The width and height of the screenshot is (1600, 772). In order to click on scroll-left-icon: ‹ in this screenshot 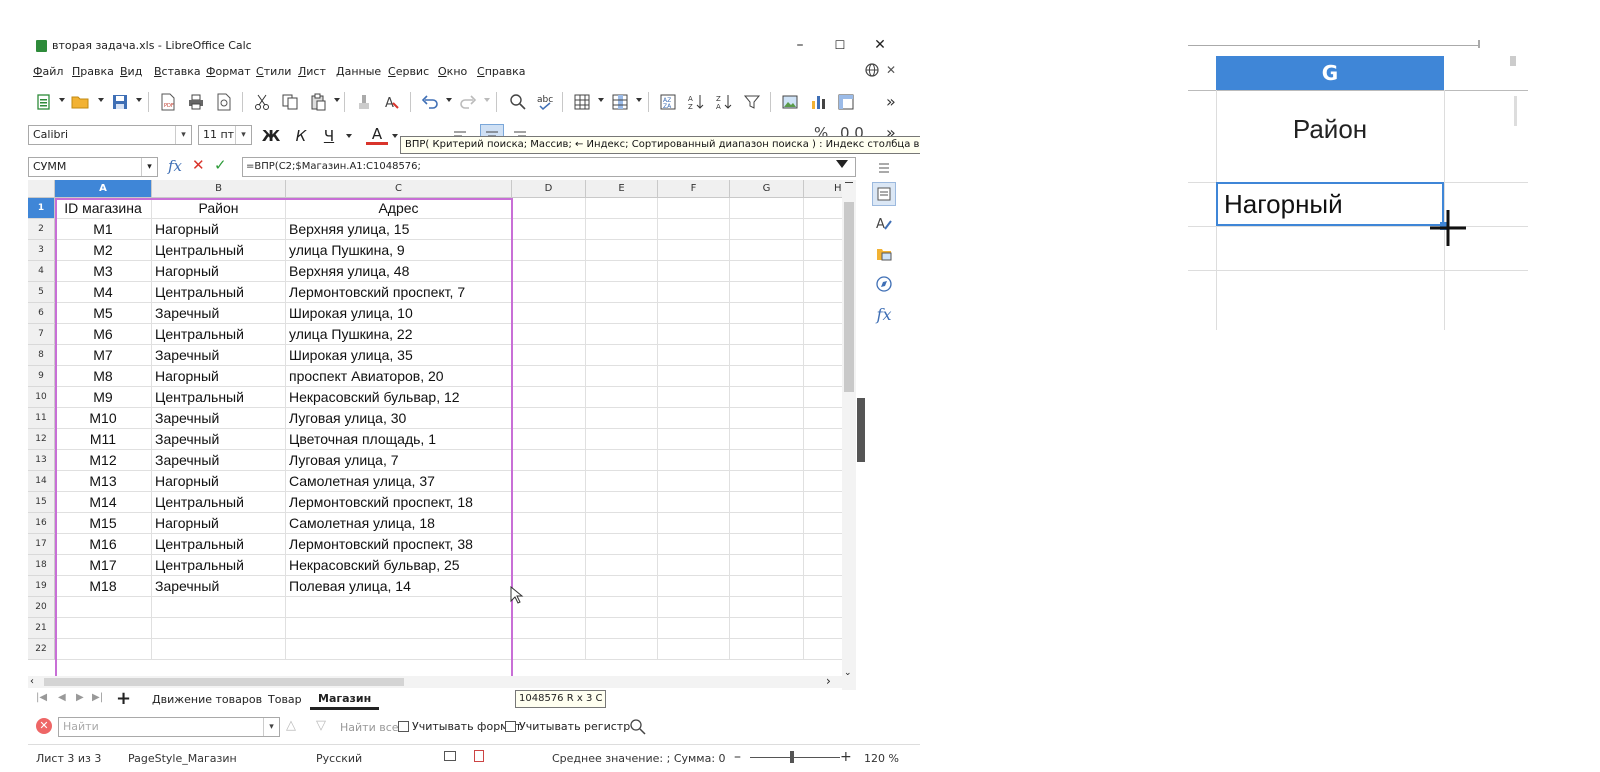, I will do `click(32, 681)`.